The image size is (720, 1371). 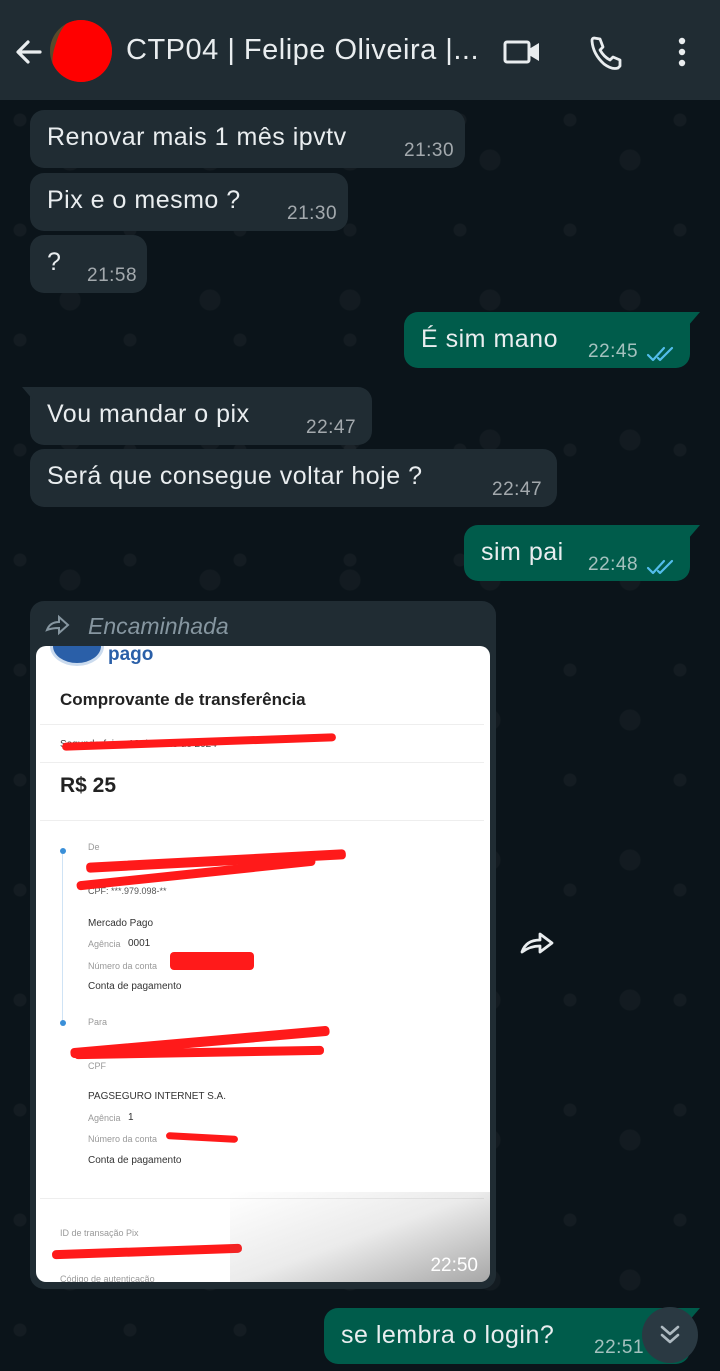 I want to click on forwarded-icon, so click(x=57, y=625).